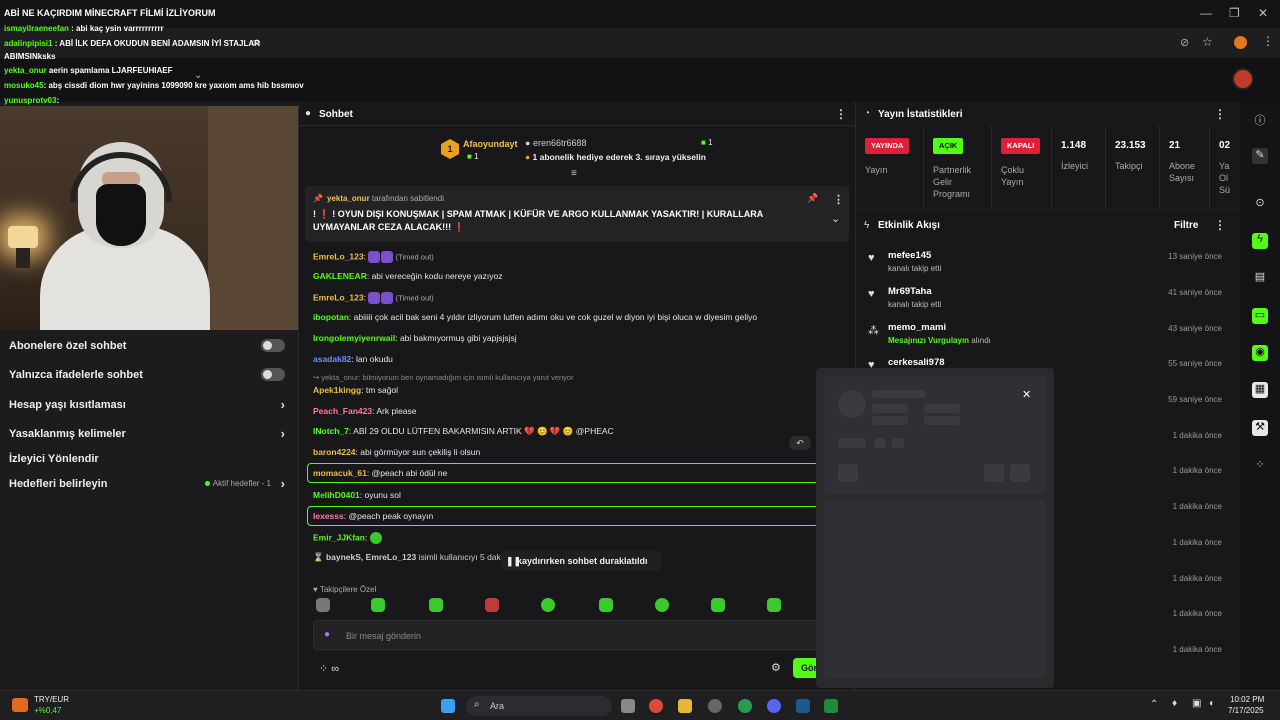 The image size is (1280, 720). Describe the element at coordinates (1207, 42) in the screenshot. I see `star-icon: ☆` at that location.